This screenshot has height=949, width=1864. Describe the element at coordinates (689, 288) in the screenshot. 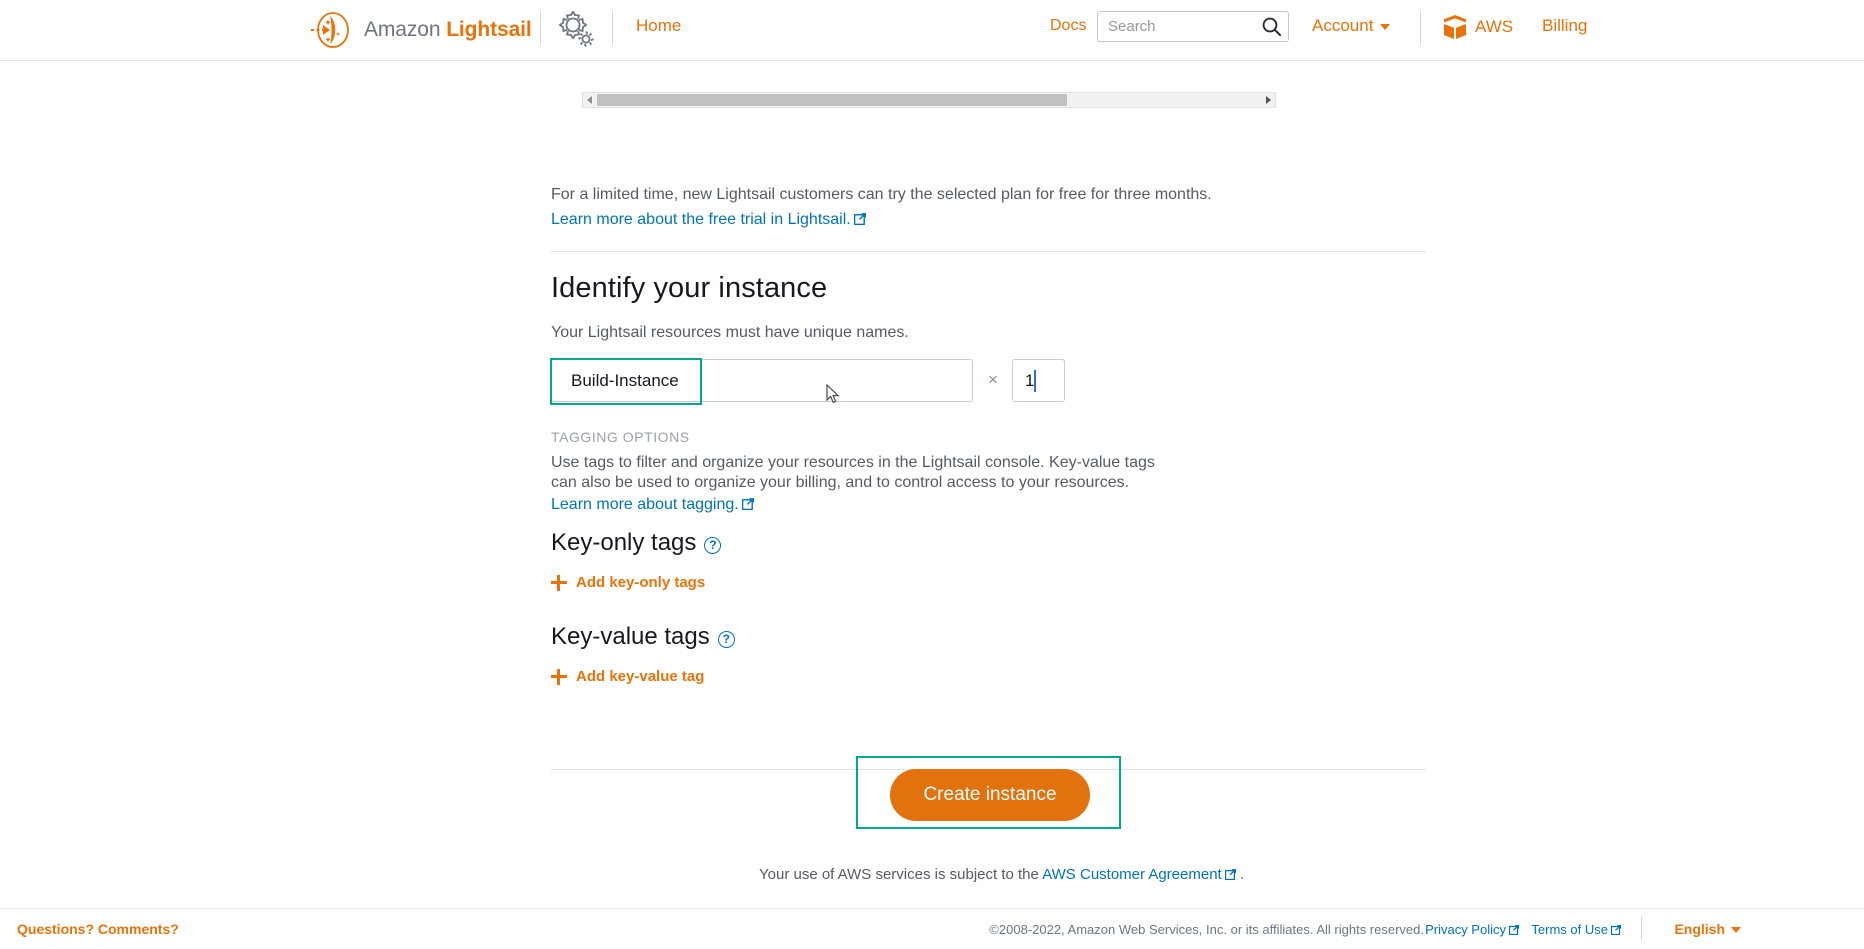

I see `page-title: Identify your instance` at that location.